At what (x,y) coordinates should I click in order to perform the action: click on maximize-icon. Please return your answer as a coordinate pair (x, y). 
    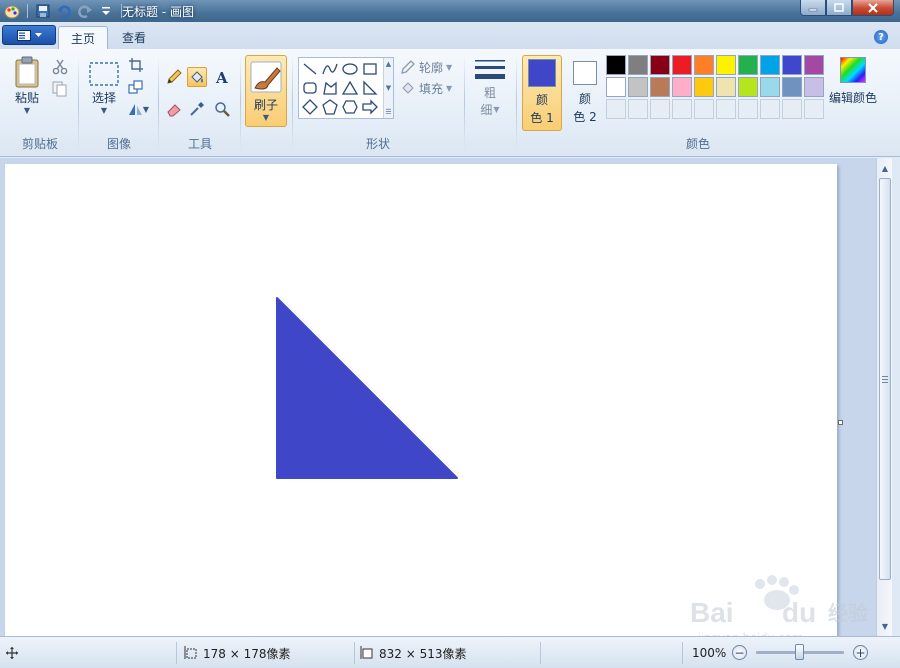
    Looking at the image, I should click on (839, 7).